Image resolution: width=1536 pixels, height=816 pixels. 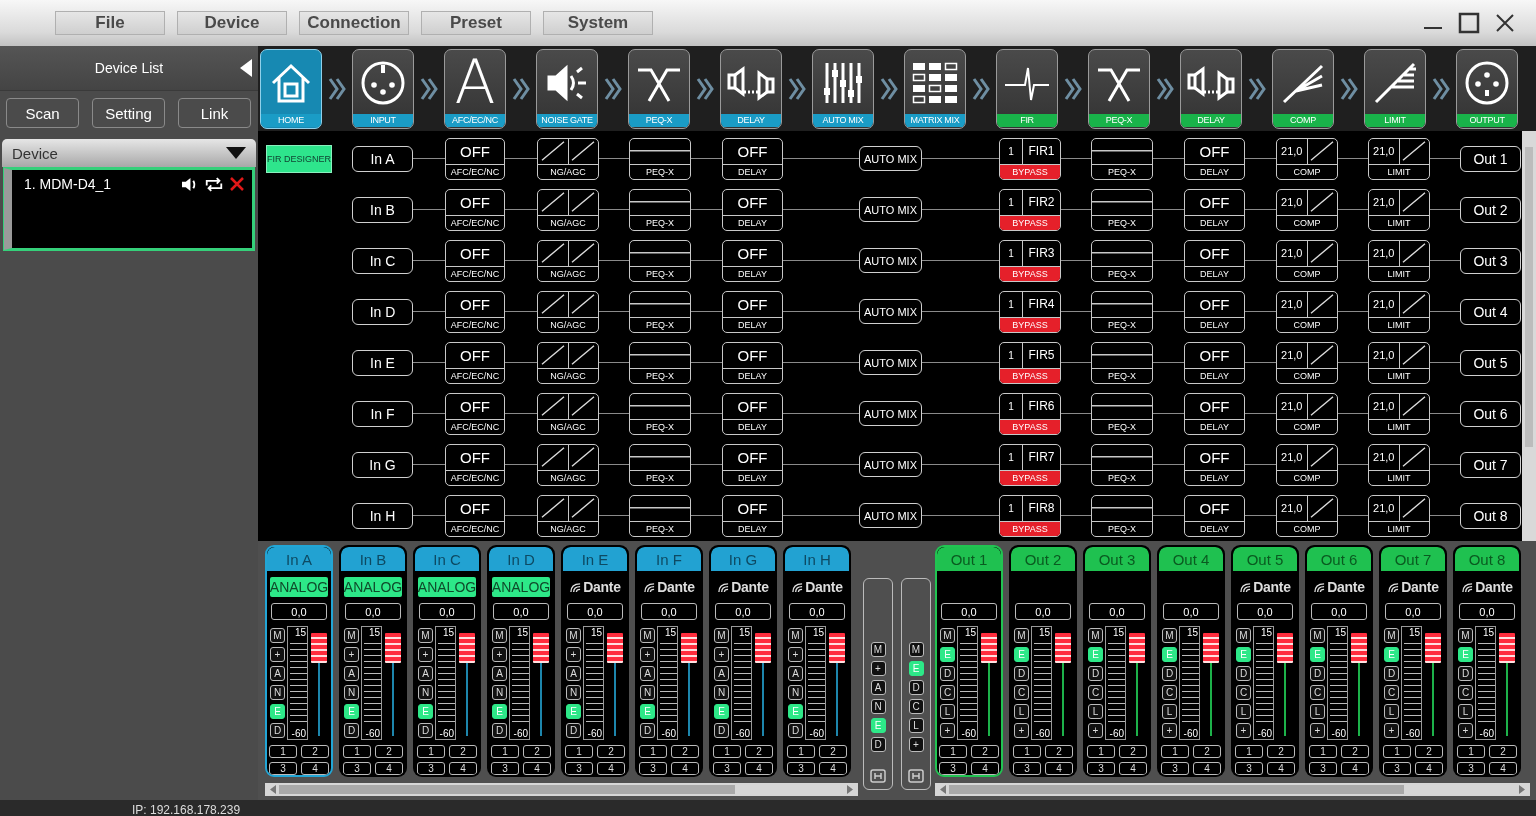 What do you see at coordinates (382, 464) in the screenshot?
I see `input-channel-button: In G` at bounding box center [382, 464].